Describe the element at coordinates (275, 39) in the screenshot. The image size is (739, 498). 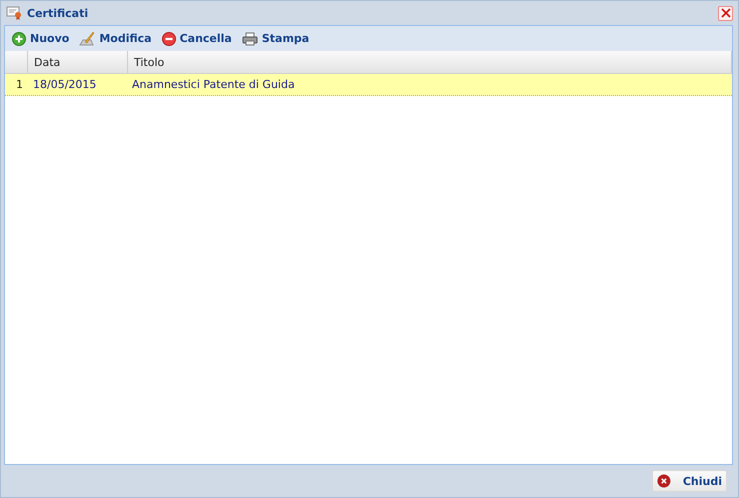
I see `toolbar-button: Stampa` at that location.